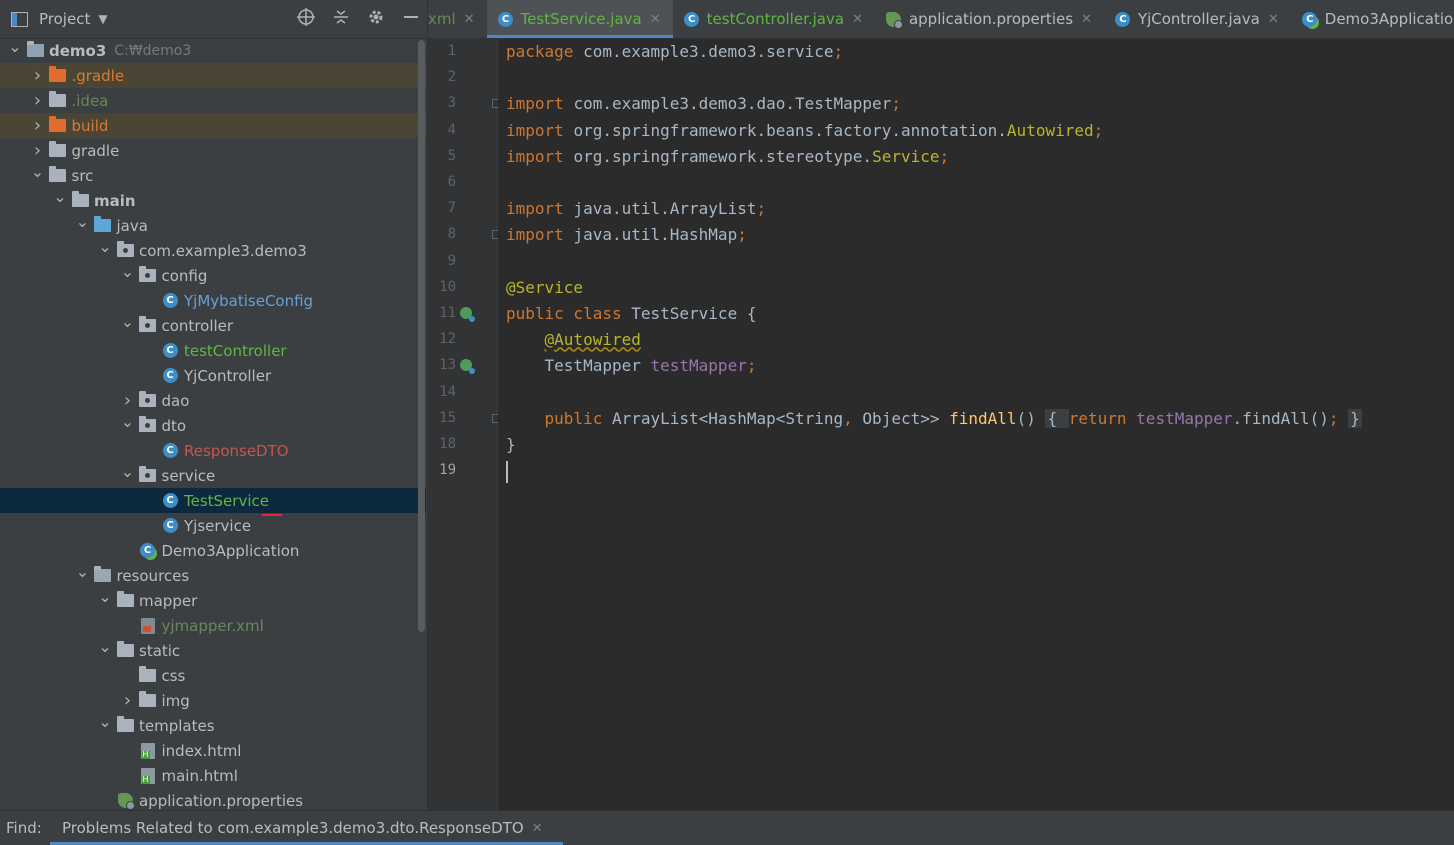 Image resolution: width=1454 pixels, height=845 pixels. I want to click on line-number: 11, so click(462, 314).